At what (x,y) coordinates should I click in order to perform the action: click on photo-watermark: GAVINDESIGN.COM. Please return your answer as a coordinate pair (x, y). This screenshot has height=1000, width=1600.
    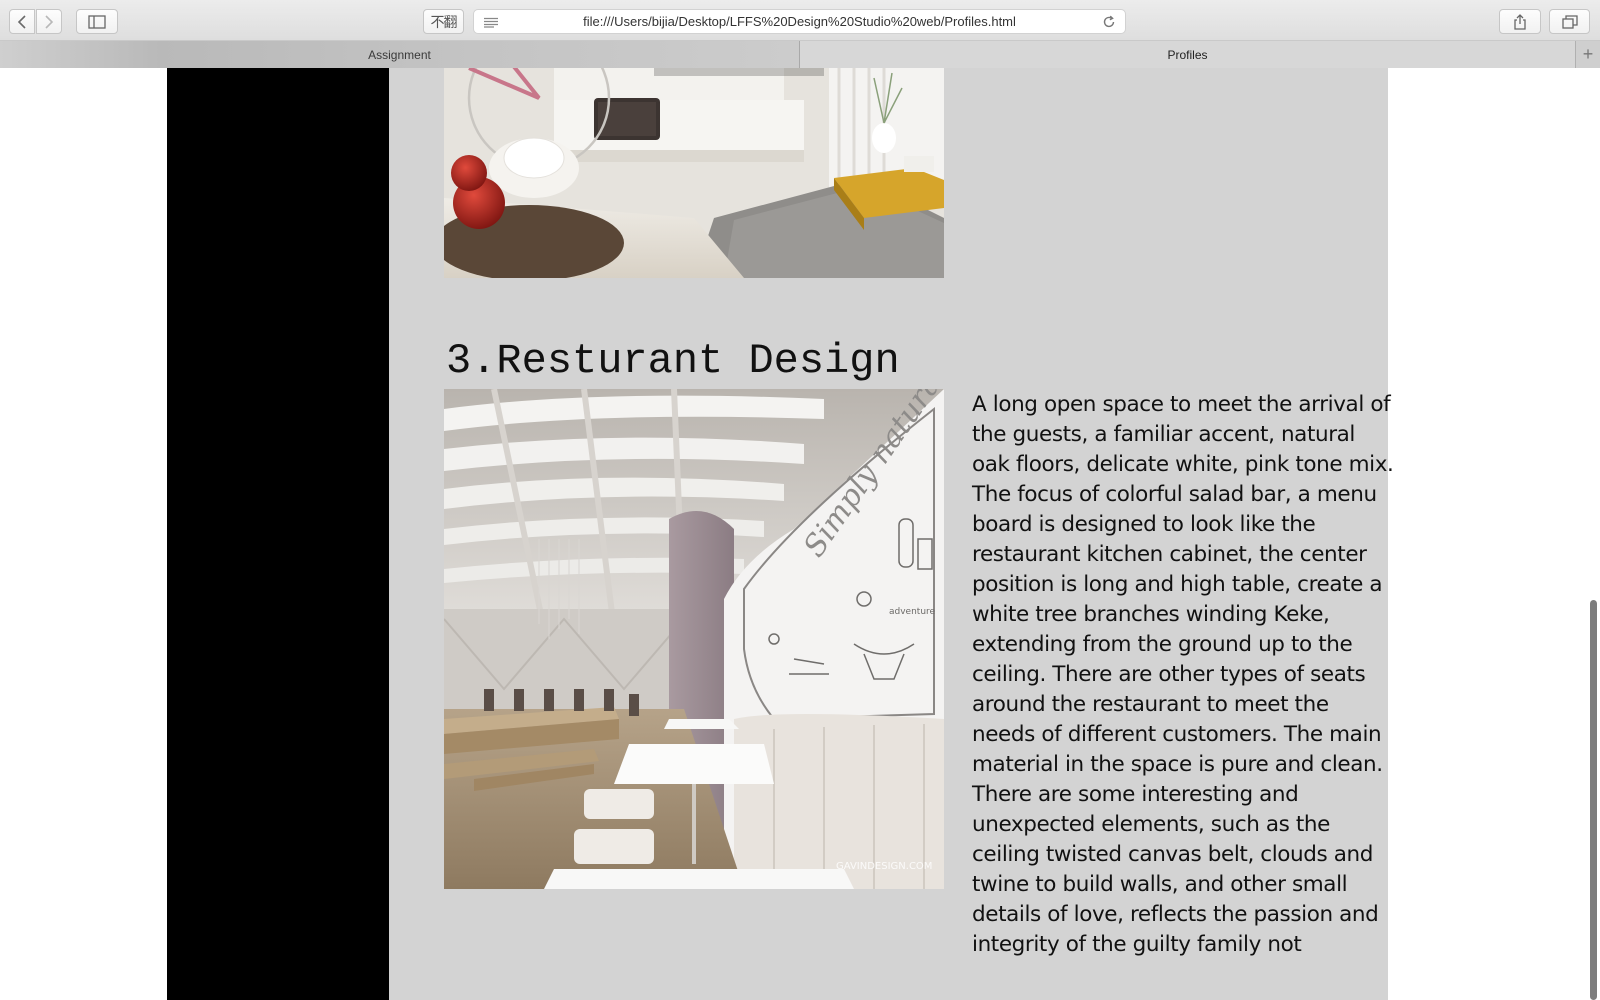
    Looking at the image, I should click on (884, 866).